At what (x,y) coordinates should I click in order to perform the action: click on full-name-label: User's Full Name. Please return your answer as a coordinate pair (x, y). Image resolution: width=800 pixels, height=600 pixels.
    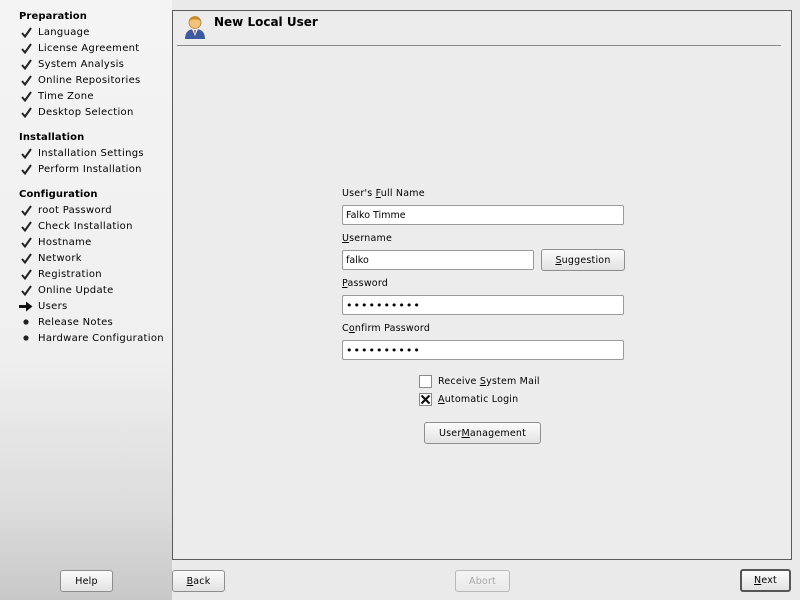
    Looking at the image, I should click on (383, 193).